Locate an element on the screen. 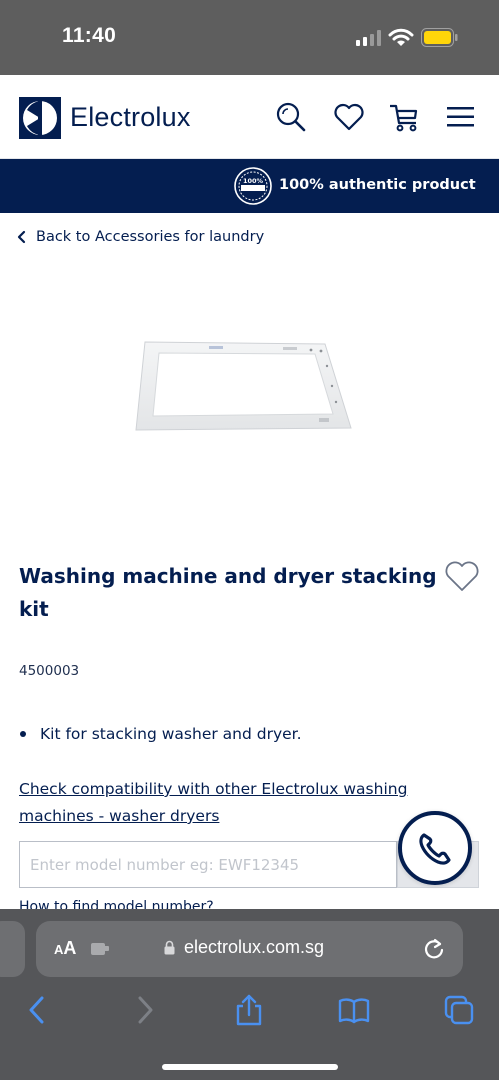 The image size is (499, 1080). bookmarks-icon is located at coordinates (354, 1010).